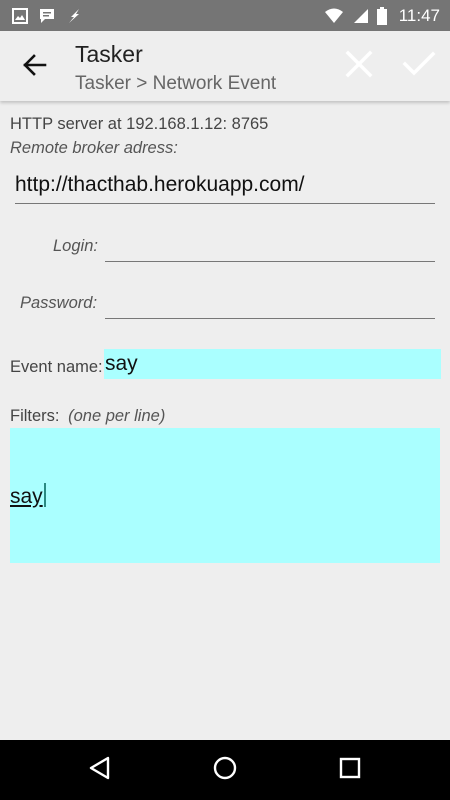 This screenshot has height=800, width=450. Describe the element at coordinates (419, 15) in the screenshot. I see `status-time: 11:47` at that location.